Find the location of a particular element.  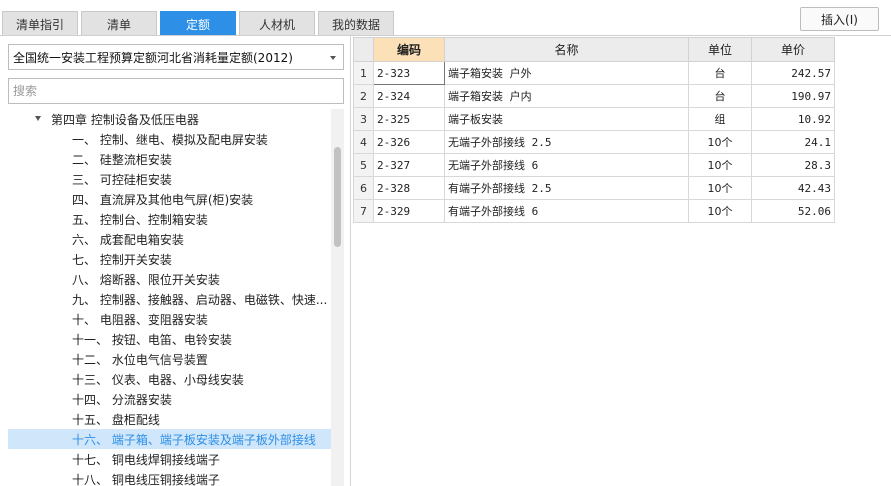

unit-column-header: 单位 is located at coordinates (720, 49).